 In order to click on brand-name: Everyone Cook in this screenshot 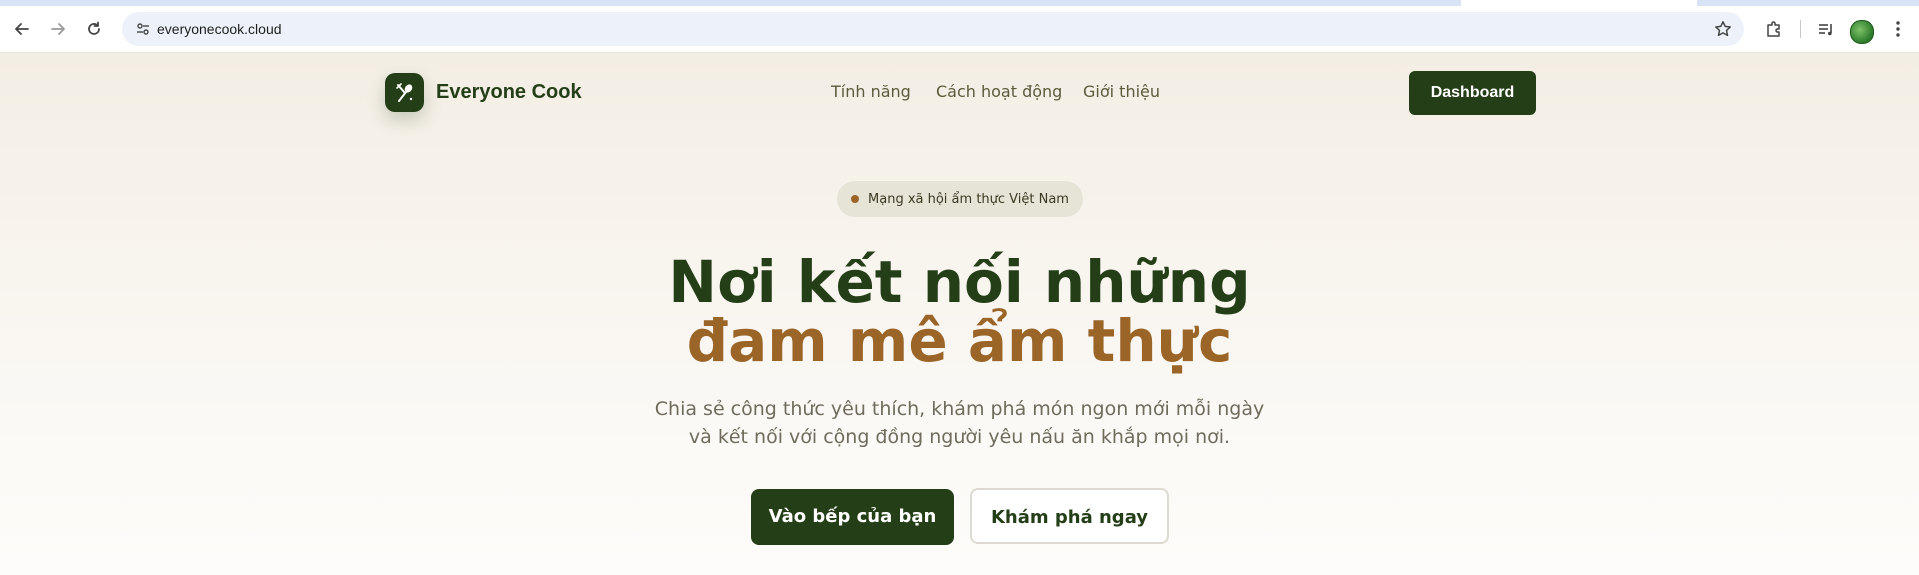, I will do `click(509, 92)`.